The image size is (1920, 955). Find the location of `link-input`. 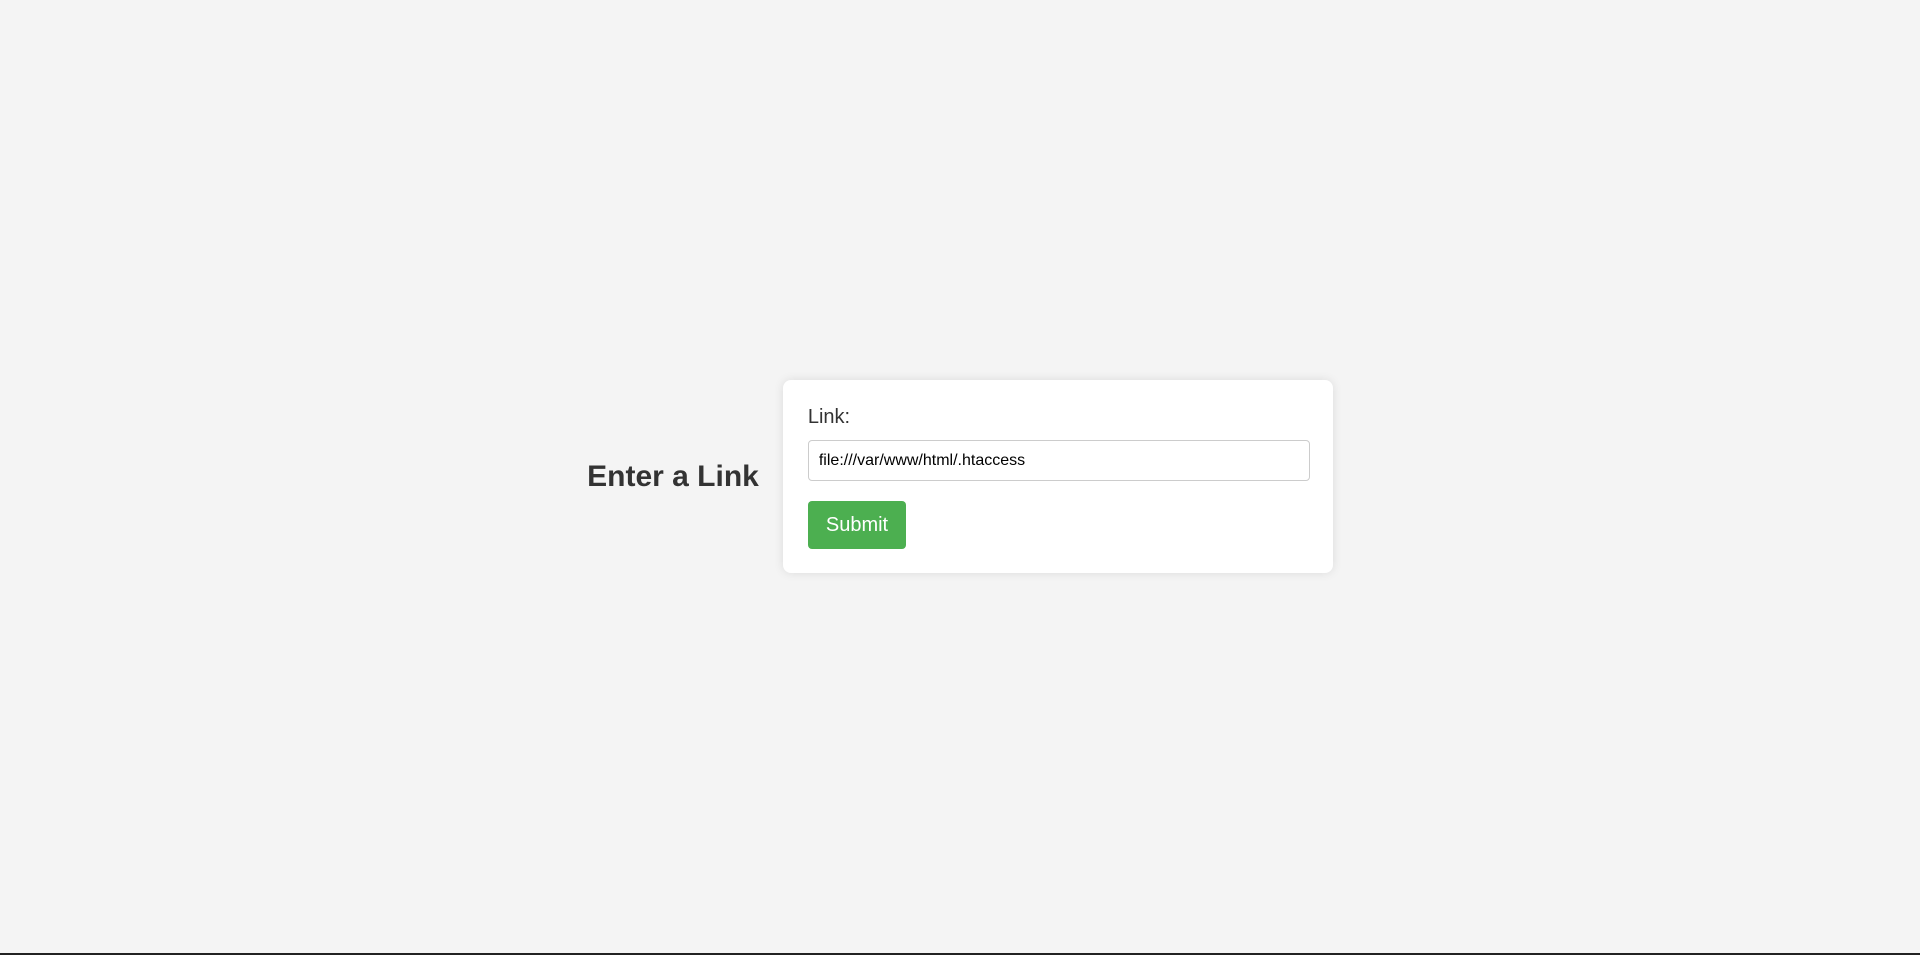

link-input is located at coordinates (1058, 460).